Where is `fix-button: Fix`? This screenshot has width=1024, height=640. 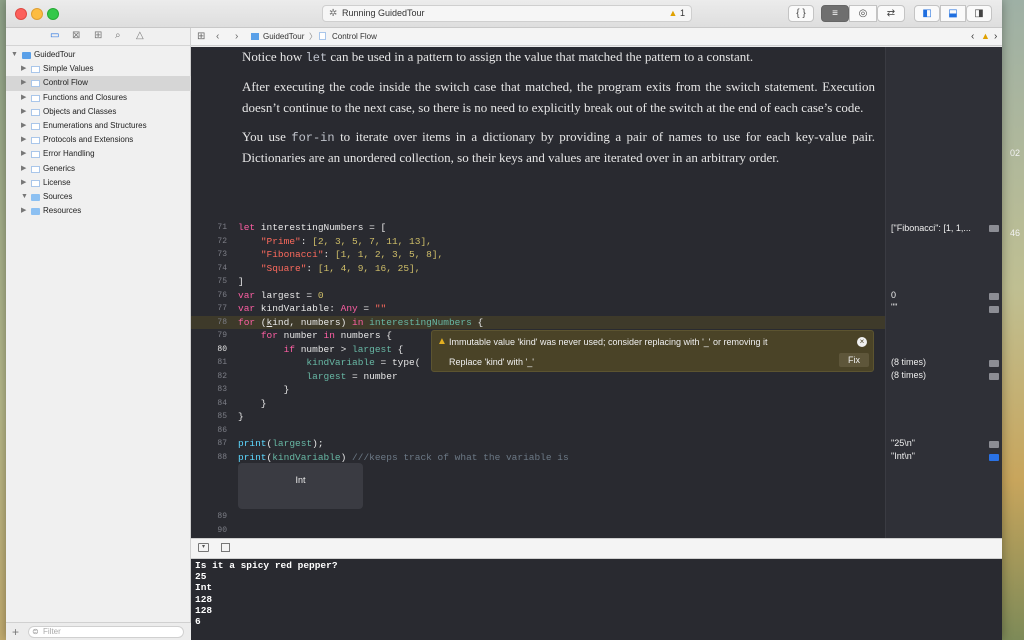
fix-button: Fix is located at coordinates (854, 360).